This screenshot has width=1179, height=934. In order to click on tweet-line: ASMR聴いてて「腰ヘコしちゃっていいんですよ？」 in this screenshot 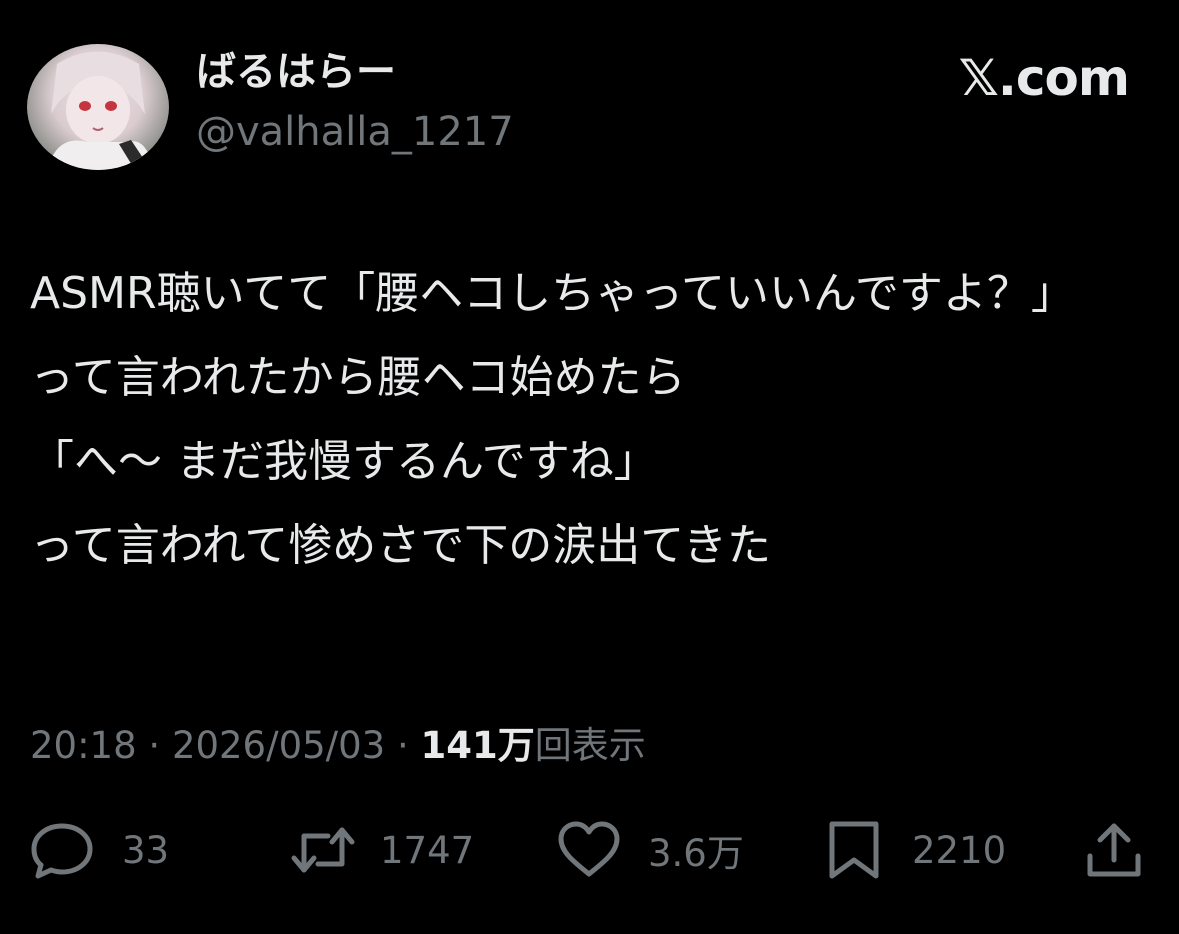, I will do `click(552, 293)`.